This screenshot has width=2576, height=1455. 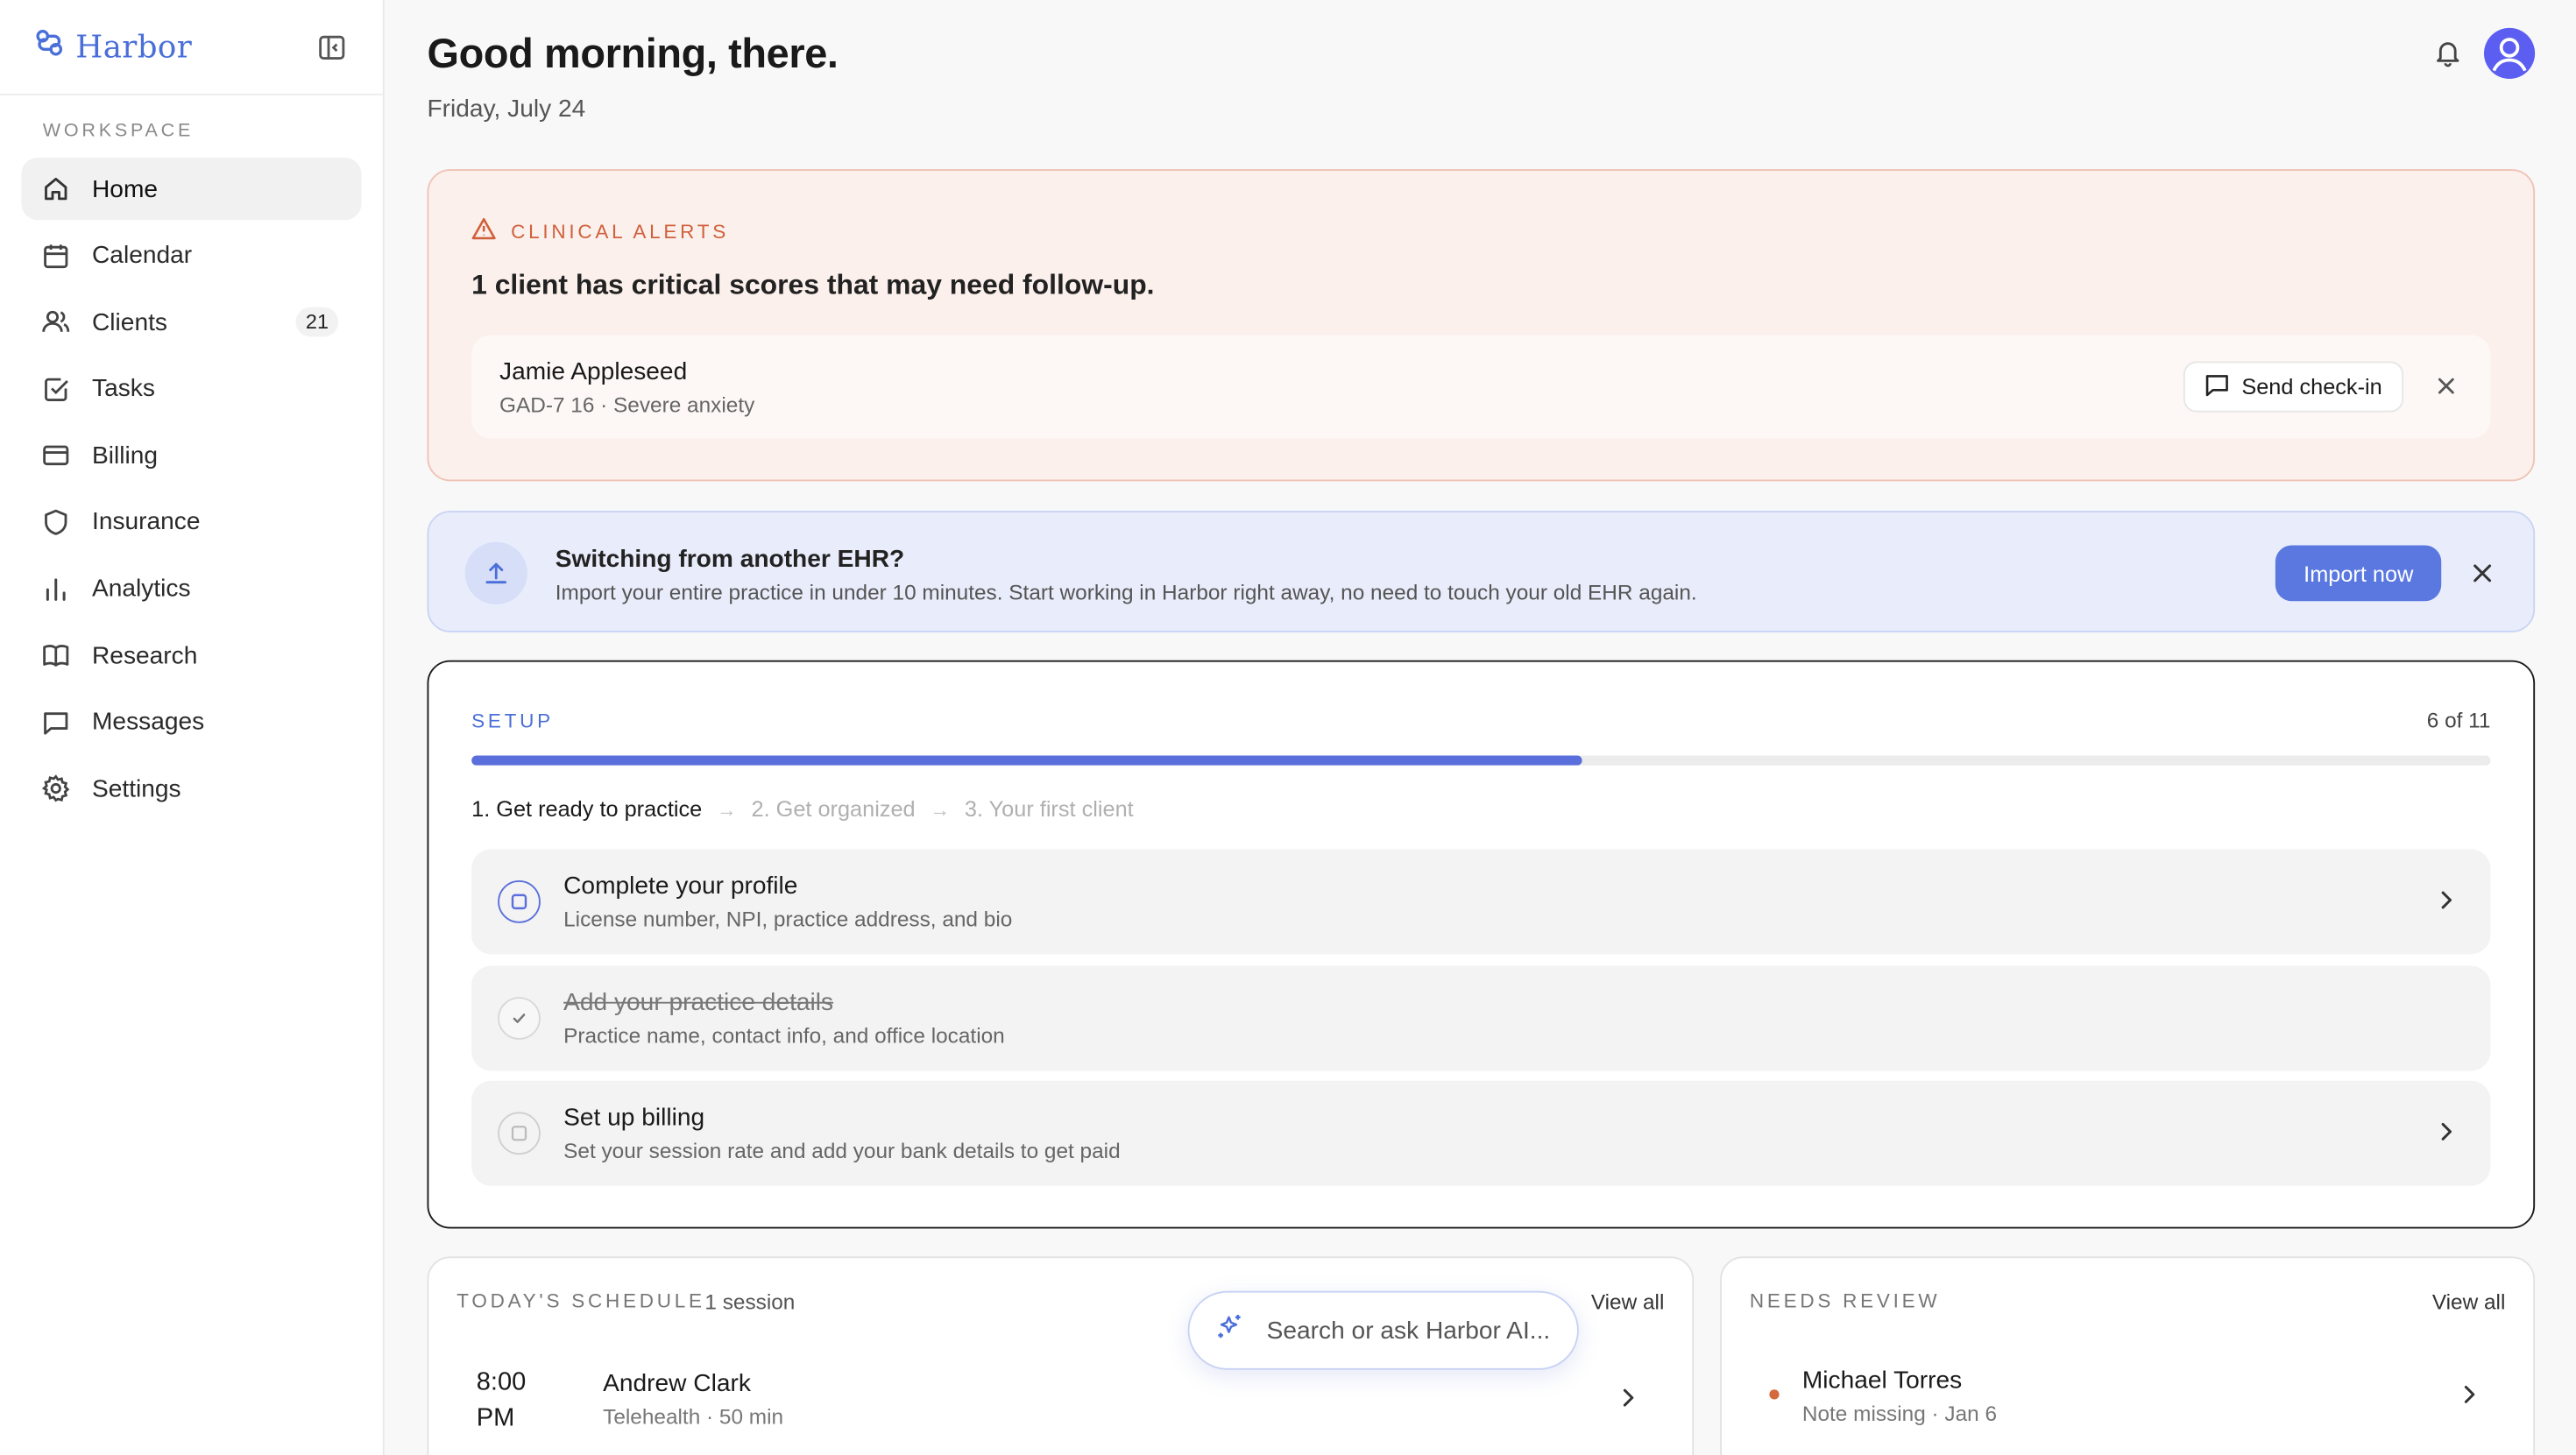 I want to click on send-check-in-label: Send check-in, so click(x=2311, y=386).